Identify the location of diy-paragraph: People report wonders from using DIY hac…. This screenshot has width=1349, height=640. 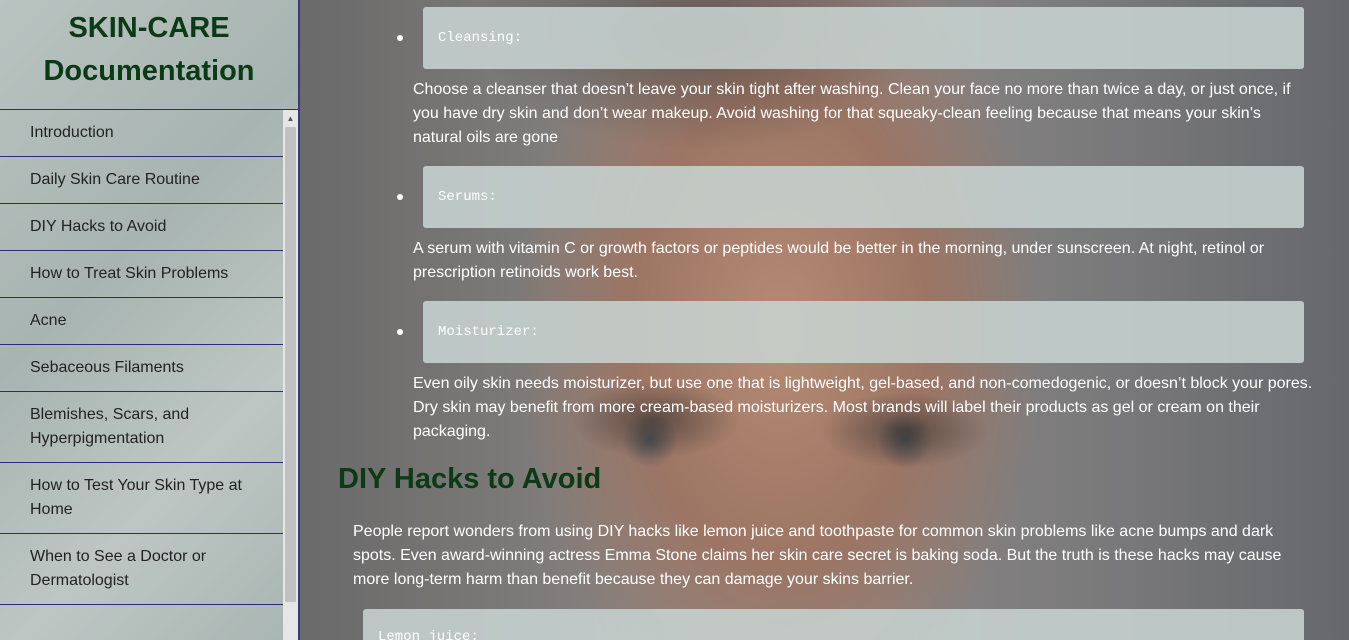
(817, 555).